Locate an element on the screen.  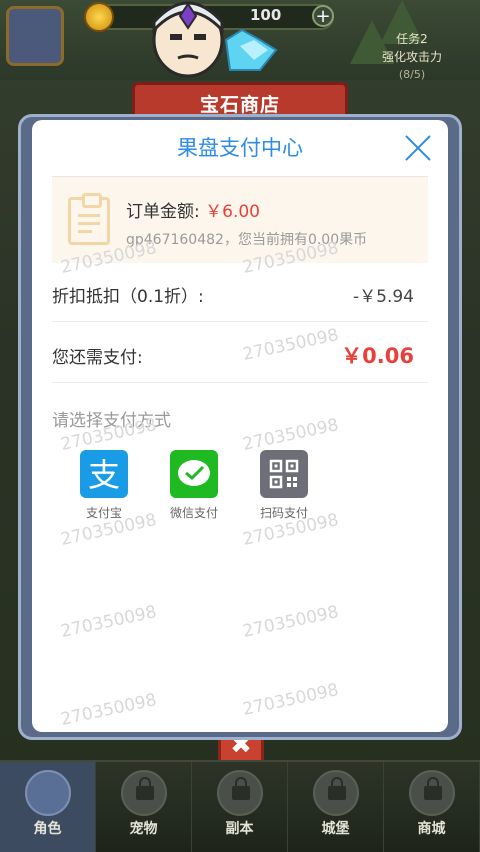
nav-label: 宠物 is located at coordinates (143, 829).